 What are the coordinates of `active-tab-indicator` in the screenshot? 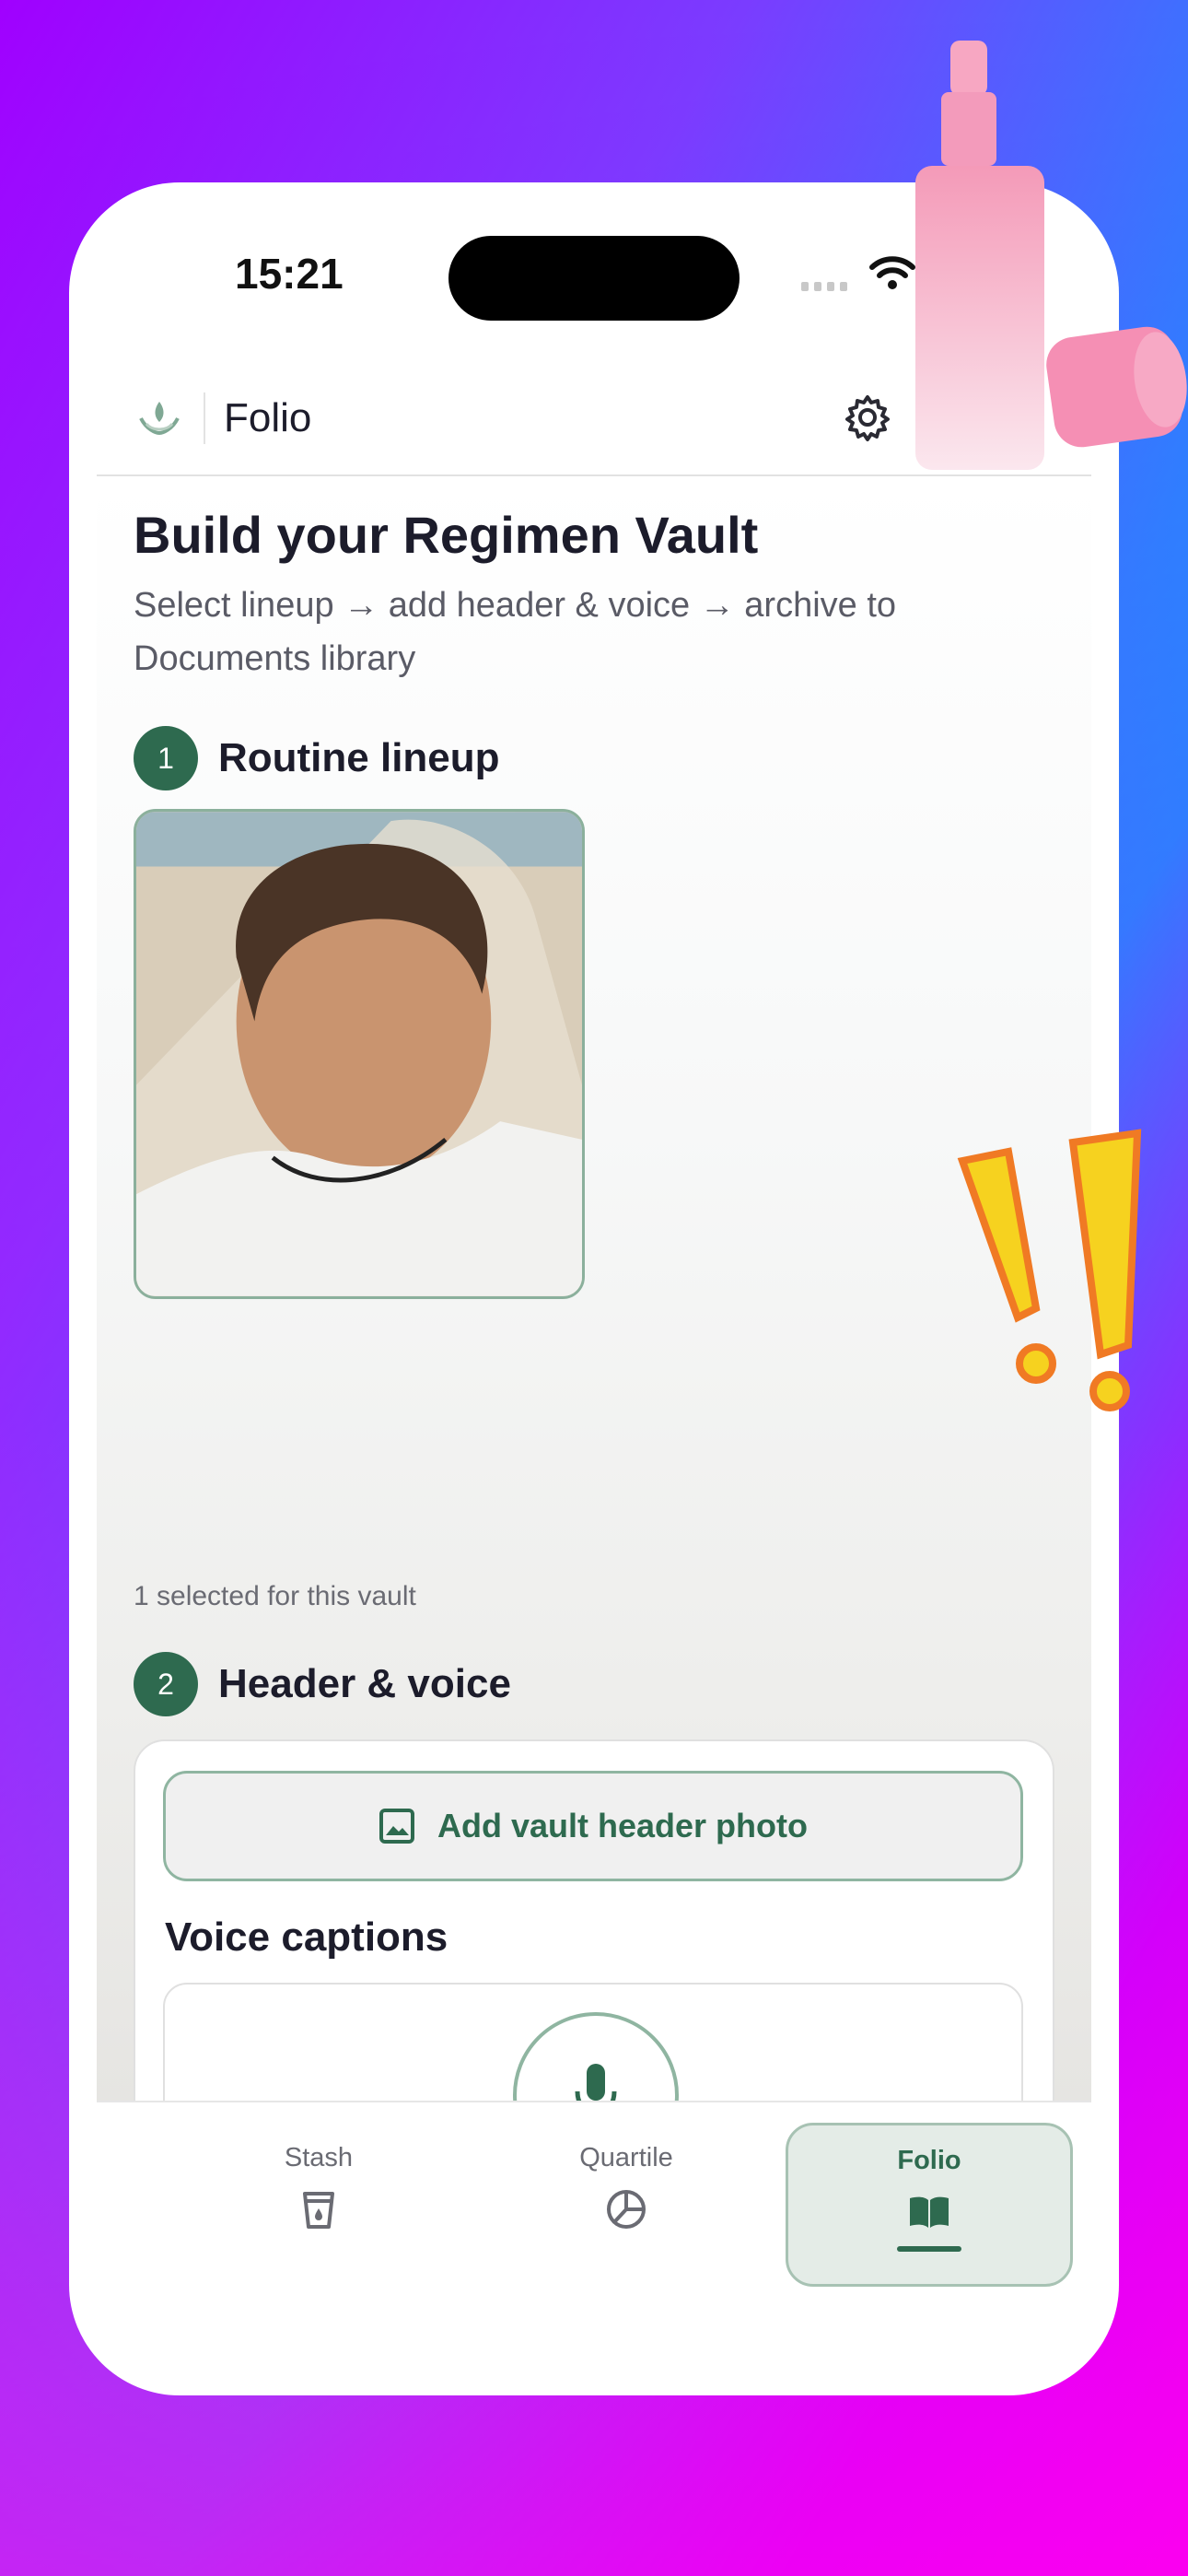 It's located at (929, 2249).